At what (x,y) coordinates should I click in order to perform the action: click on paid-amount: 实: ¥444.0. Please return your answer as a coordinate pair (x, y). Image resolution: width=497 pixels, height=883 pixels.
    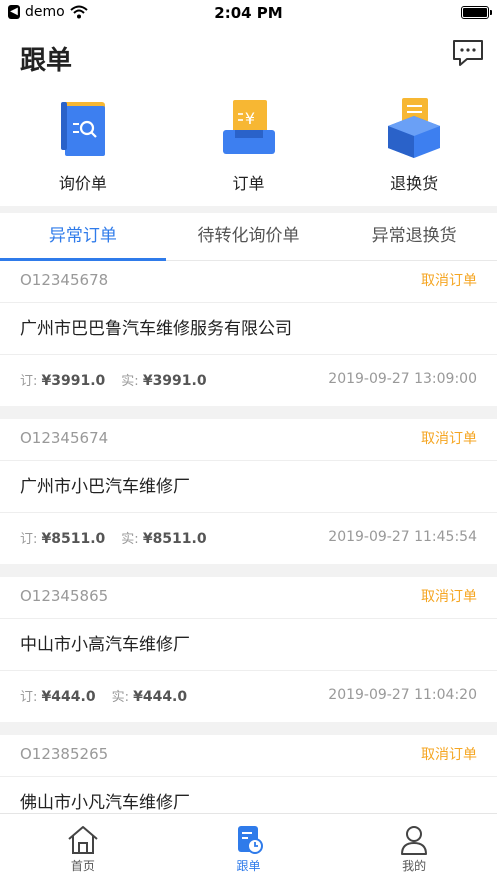
    Looking at the image, I should click on (149, 697).